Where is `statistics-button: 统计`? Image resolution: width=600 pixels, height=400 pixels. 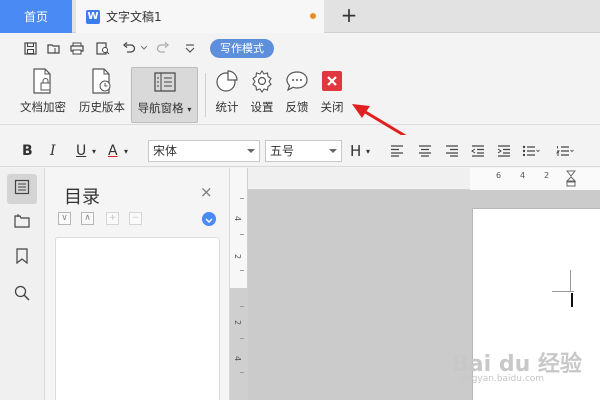
statistics-button: 统计 is located at coordinates (227, 95).